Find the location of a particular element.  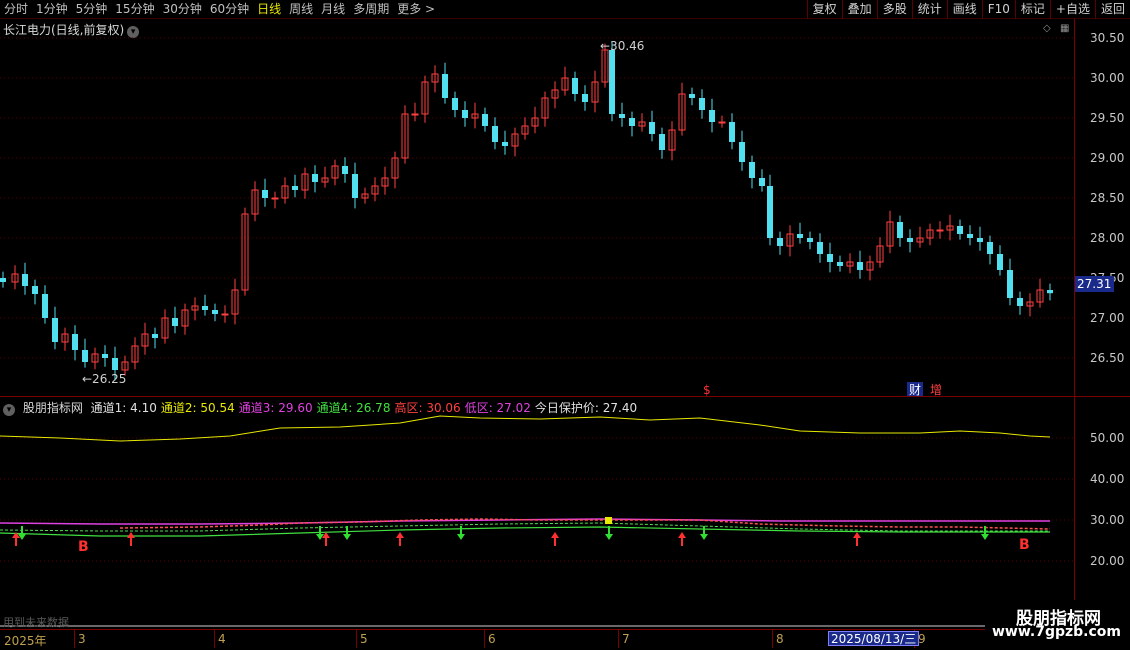

indicator-value-3: 通道4: 26.78 is located at coordinates (353, 408).